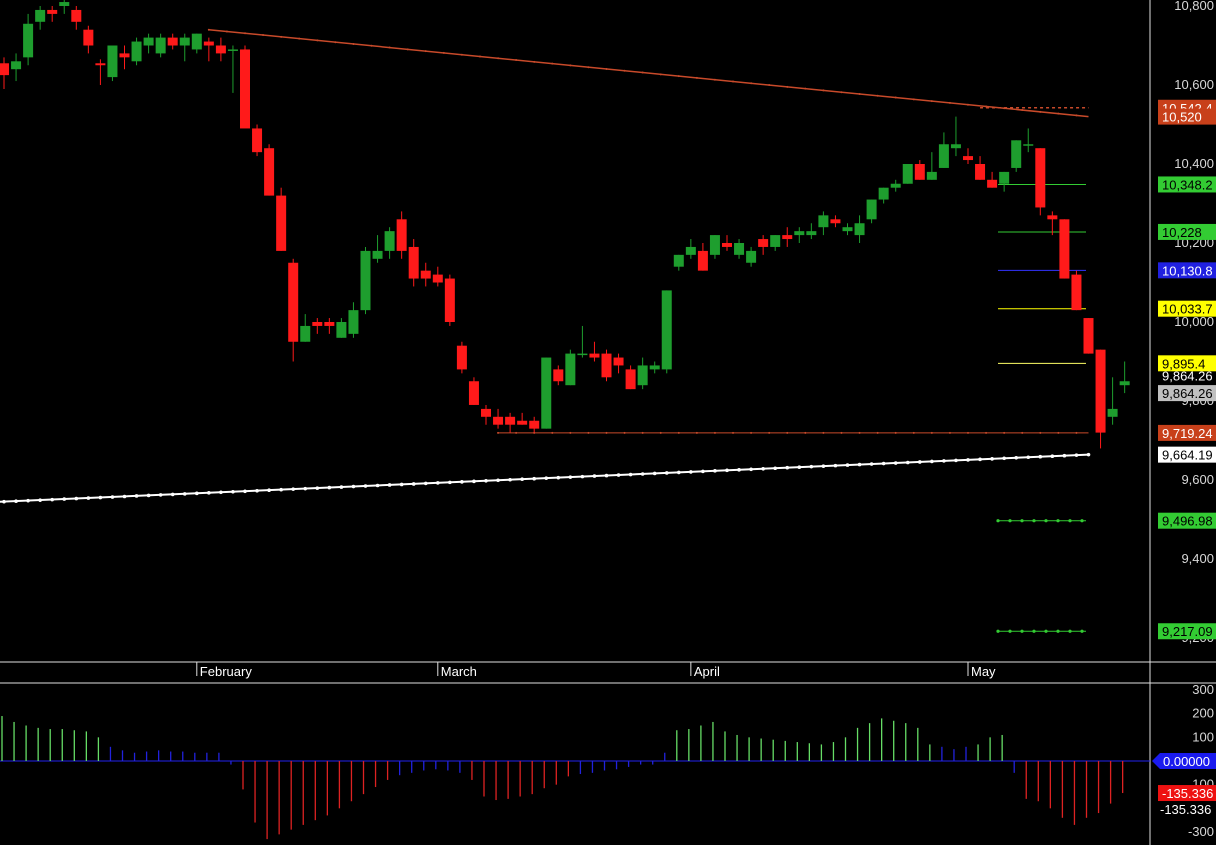 This screenshot has width=1216, height=845. I want to click on price-tag-label: 9,217.09, so click(1187, 631).